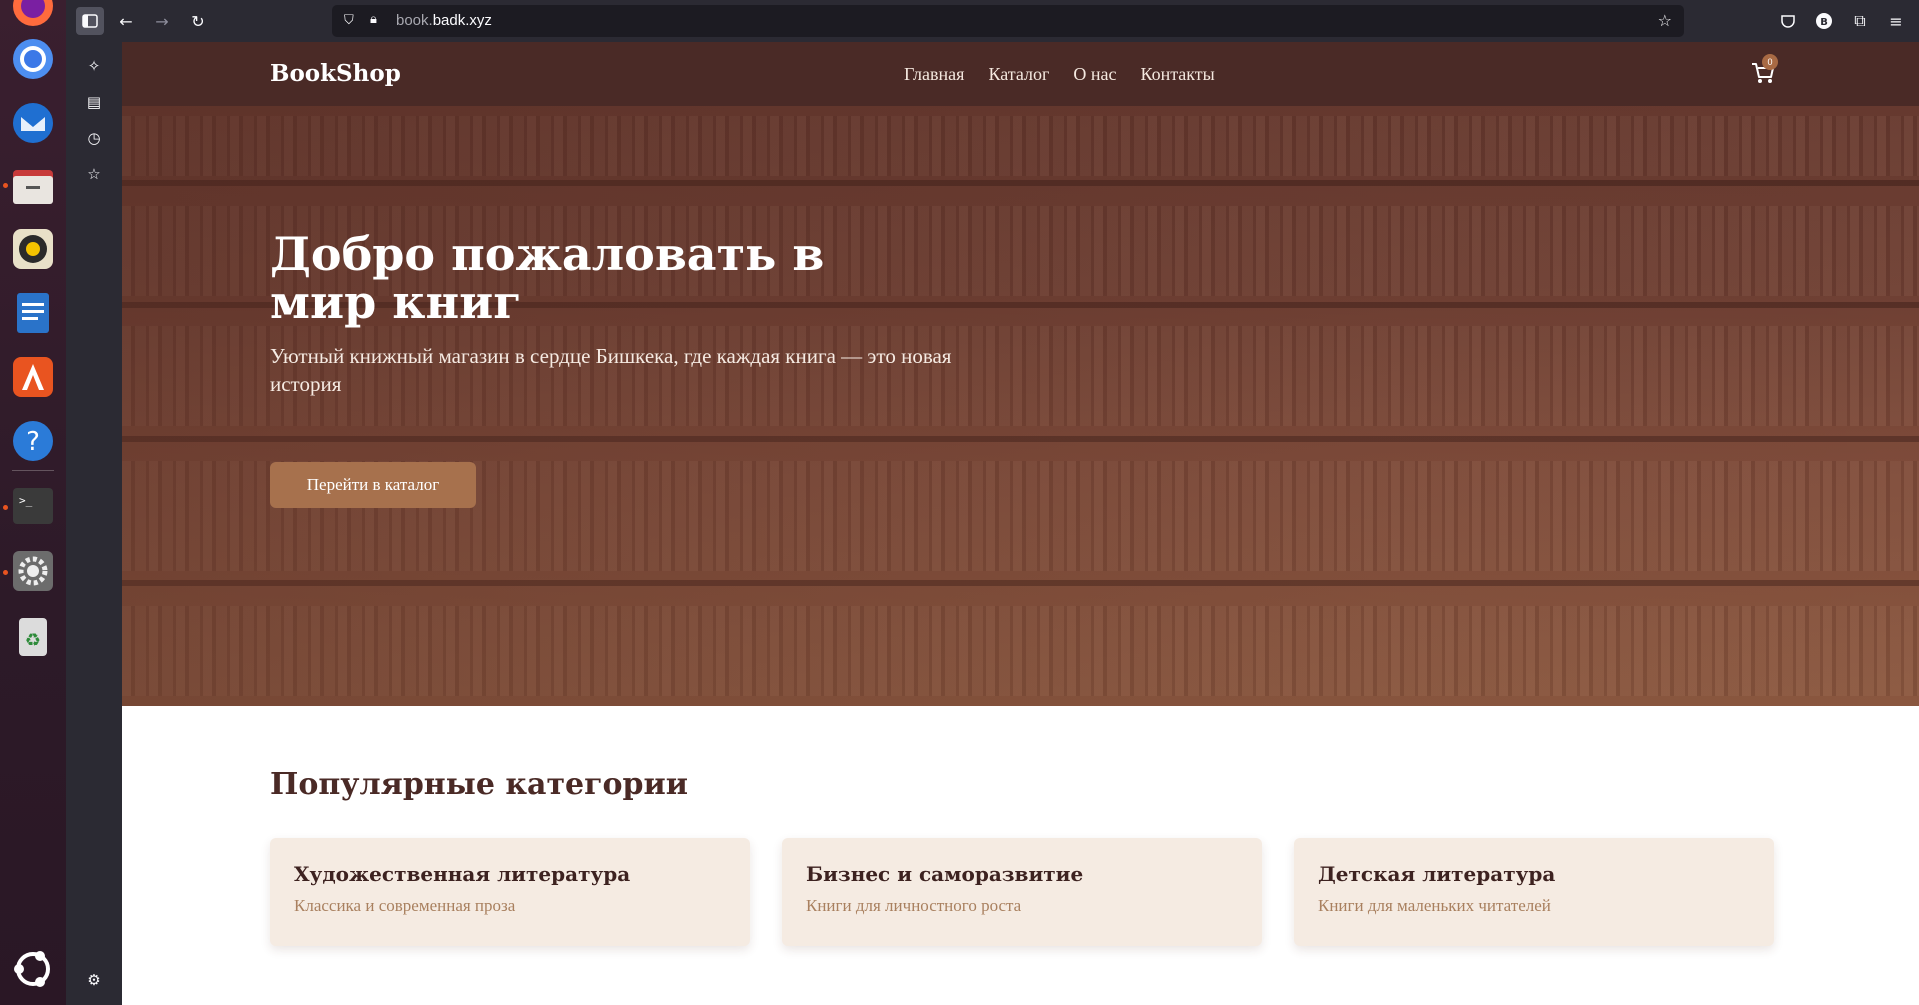  Describe the element at coordinates (90, 21) in the screenshot. I see `sidebar-toggle-icon` at that location.